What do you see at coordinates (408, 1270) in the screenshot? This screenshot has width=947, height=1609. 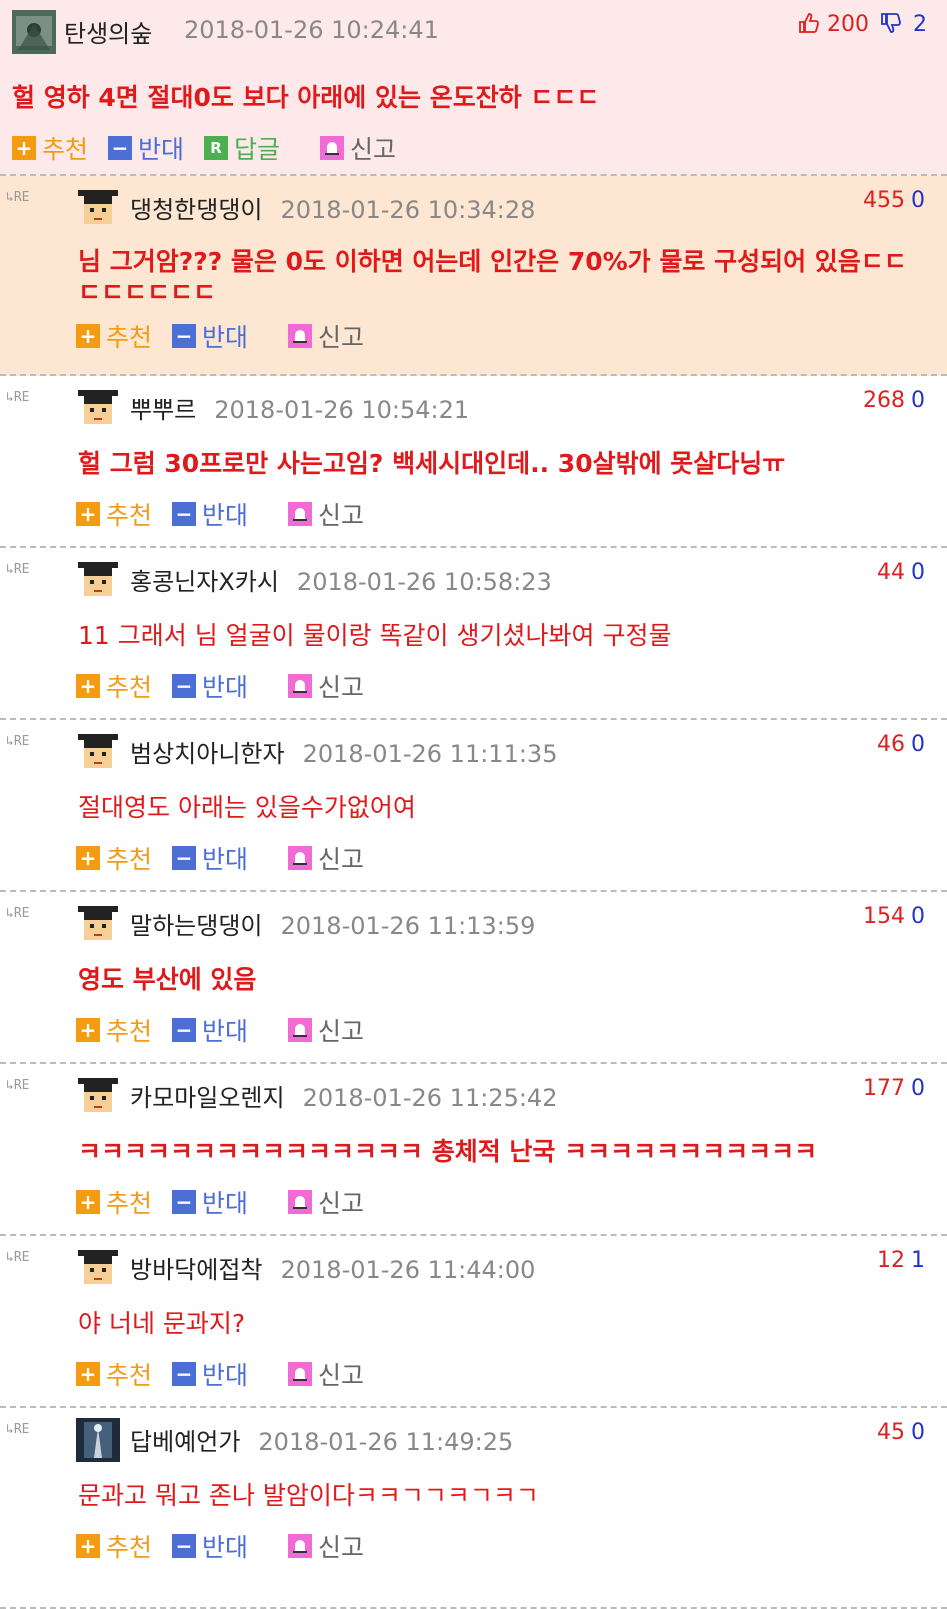 I see `comment-timestamp: 2018-01-26 11:44:00` at bounding box center [408, 1270].